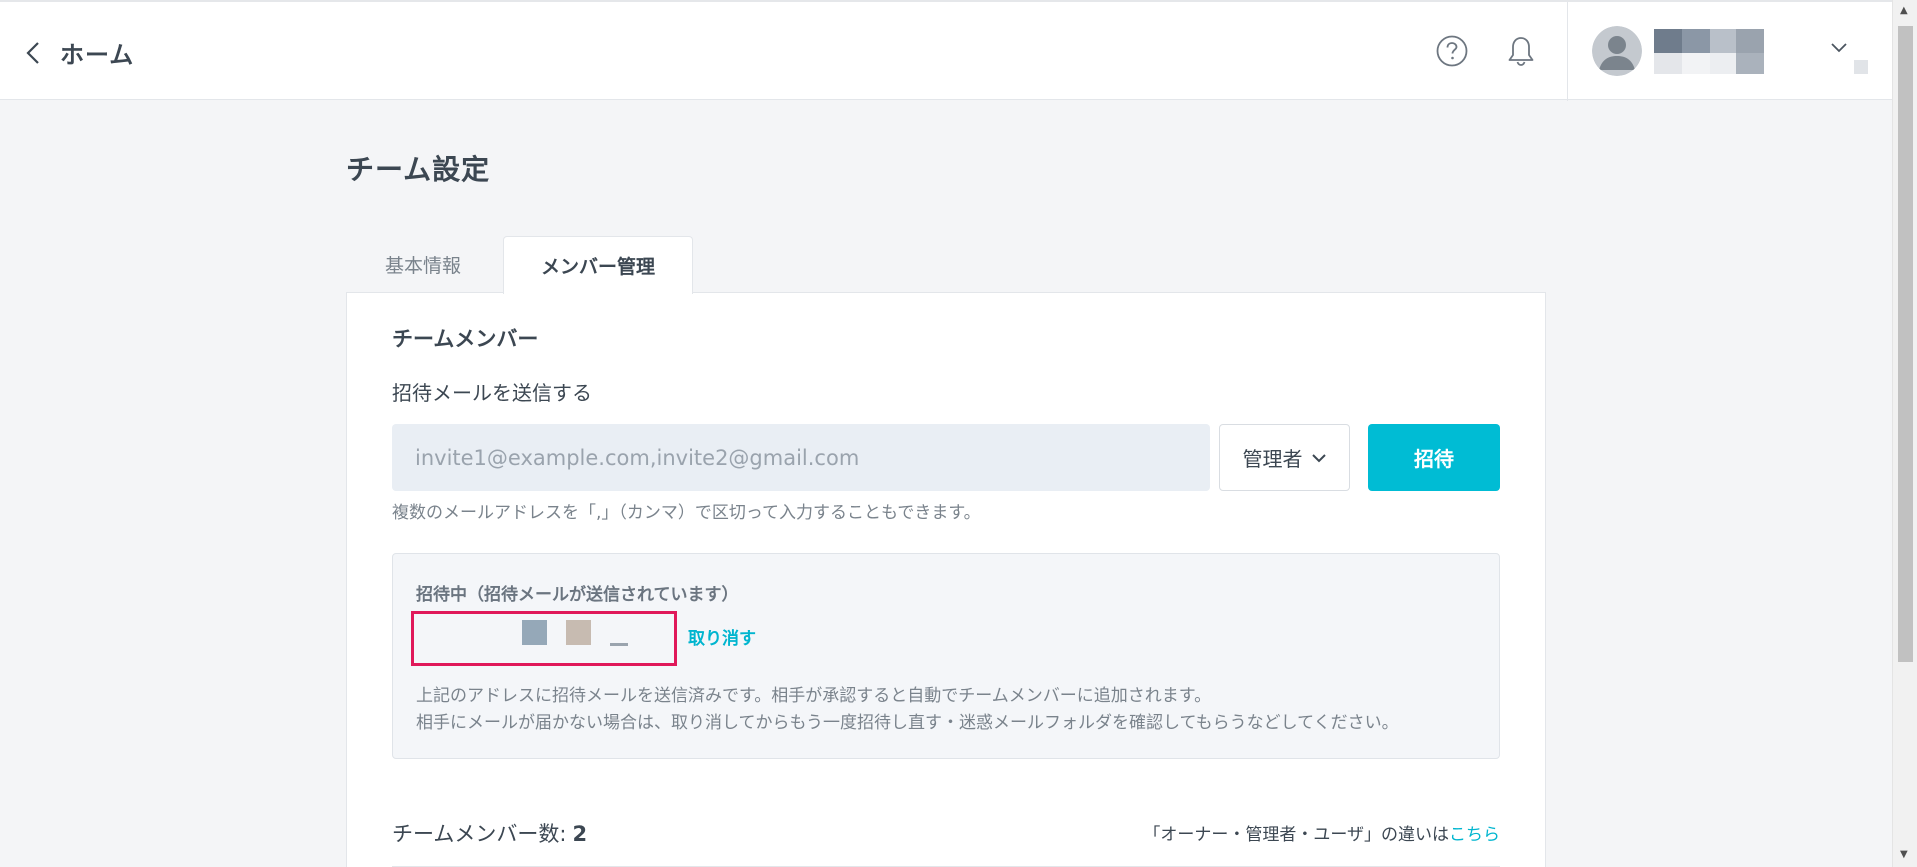 The height and width of the screenshot is (867, 1917). I want to click on scroll-down-arrow-icon: ▼, so click(1904, 855).